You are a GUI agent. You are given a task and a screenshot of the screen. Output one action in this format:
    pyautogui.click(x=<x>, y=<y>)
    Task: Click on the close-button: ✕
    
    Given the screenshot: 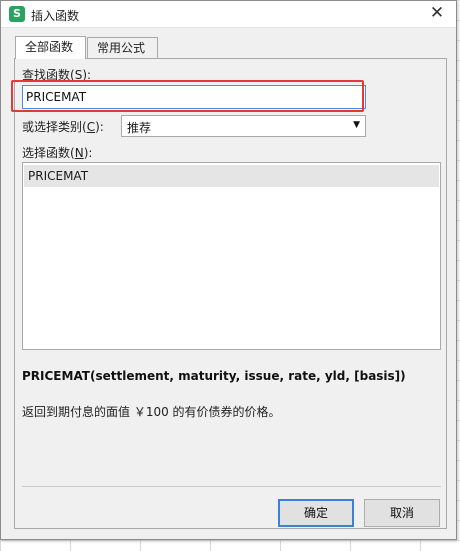 What is the action you would take?
    pyautogui.click(x=437, y=14)
    